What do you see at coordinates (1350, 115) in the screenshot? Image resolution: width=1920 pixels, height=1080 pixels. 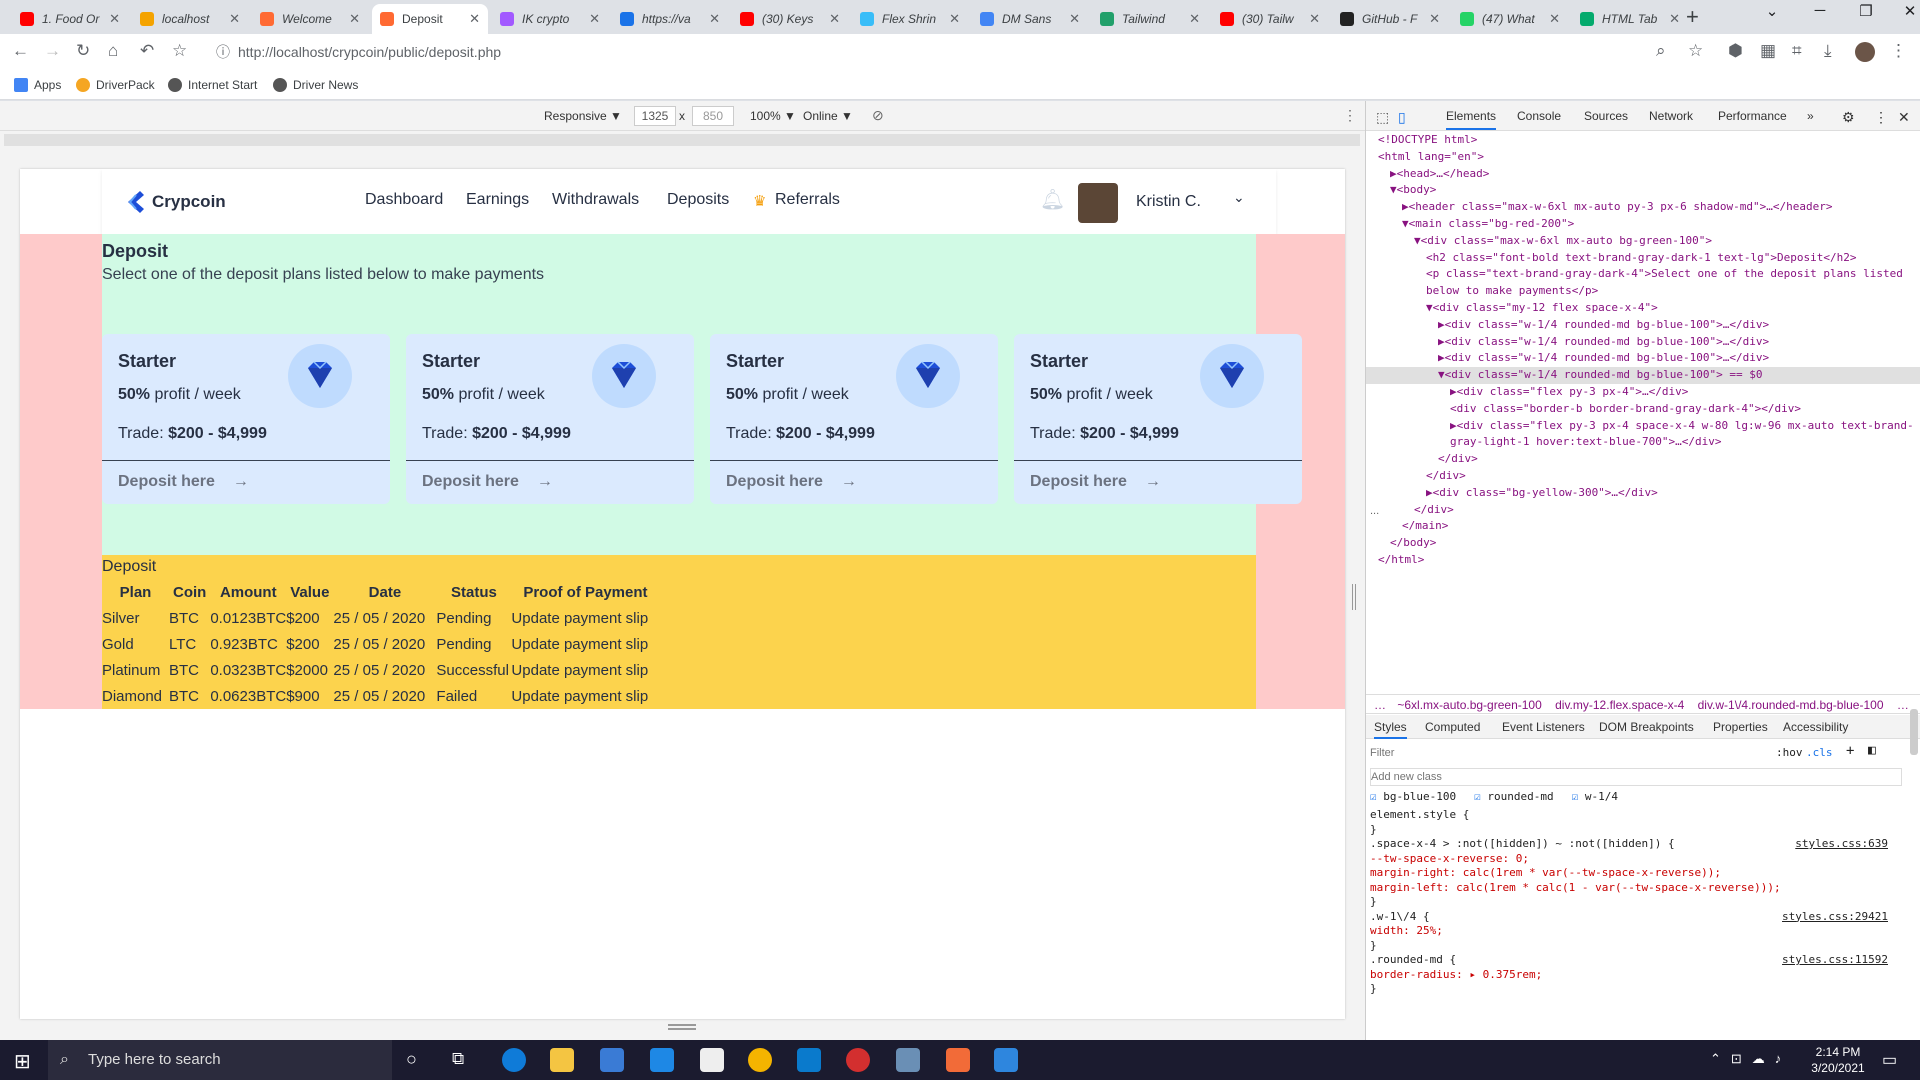 I see `more-options-icon: ⋮` at bounding box center [1350, 115].